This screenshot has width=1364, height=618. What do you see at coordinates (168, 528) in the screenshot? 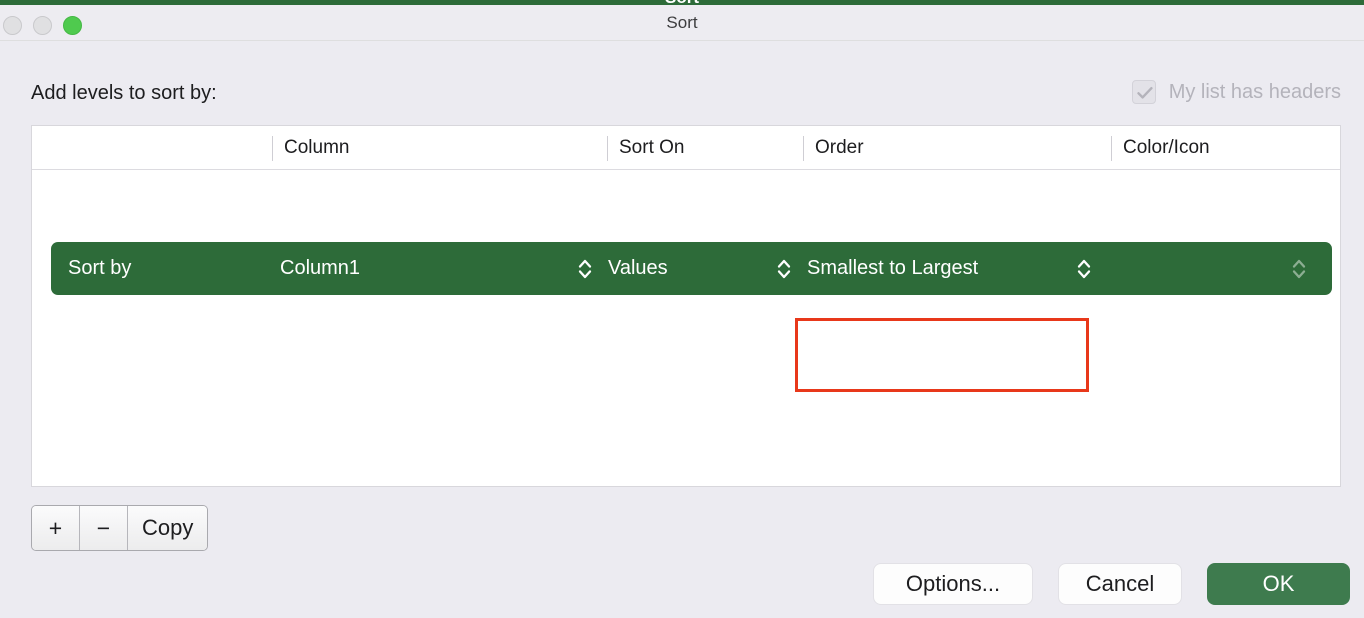
I see `copy-level-button: Copy` at bounding box center [168, 528].